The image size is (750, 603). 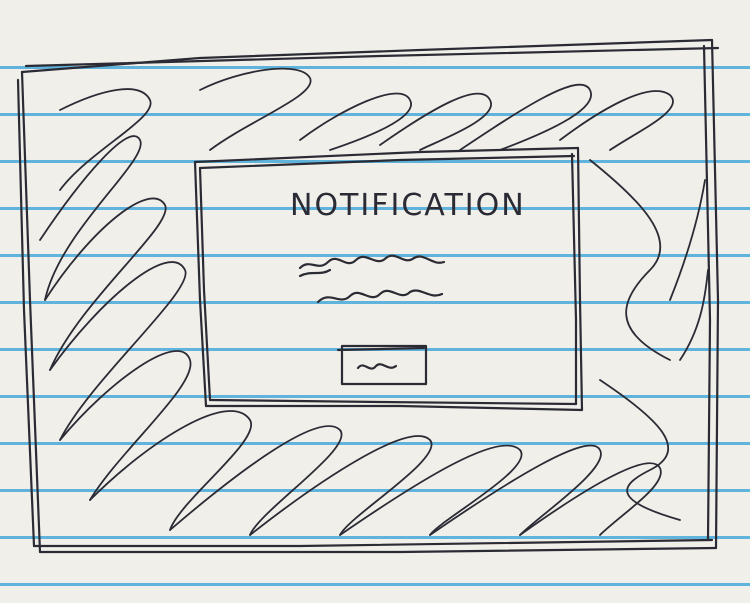 What do you see at coordinates (408, 205) in the screenshot?
I see `notification-title: NOTIFICATION` at bounding box center [408, 205].